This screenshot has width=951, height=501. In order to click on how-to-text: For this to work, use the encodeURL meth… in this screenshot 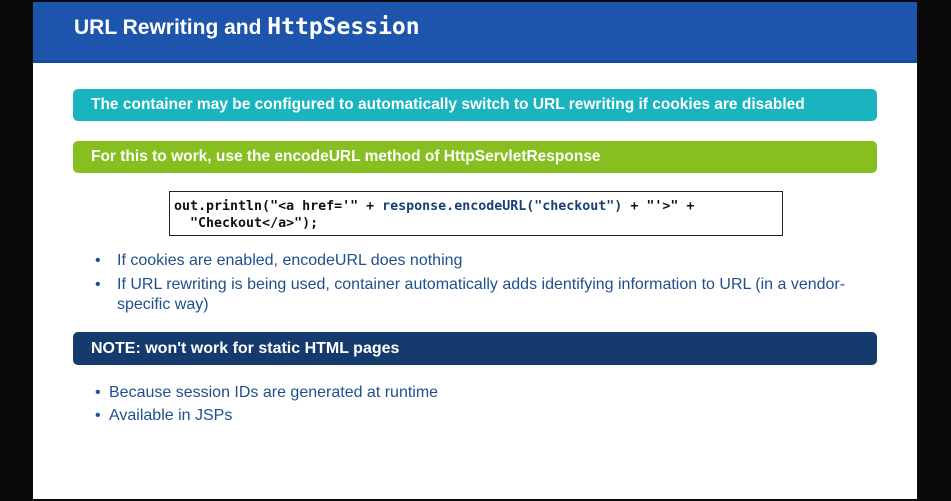, I will do `click(346, 156)`.